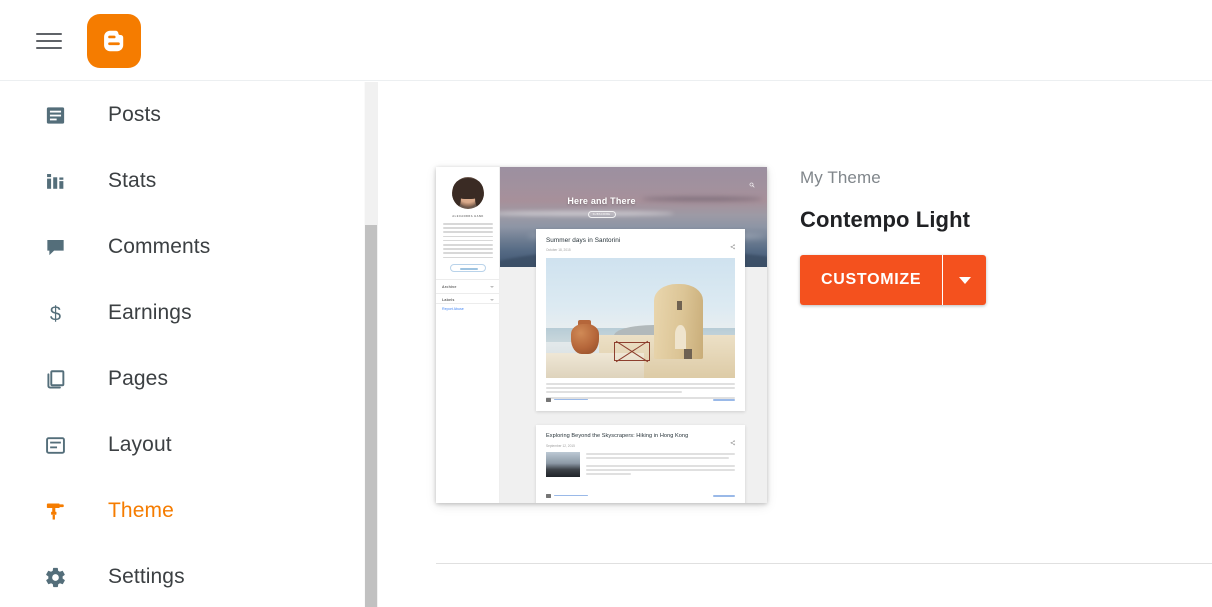 This screenshot has width=1212, height=607. What do you see at coordinates (55, 511) in the screenshot?
I see `theme-icon` at bounding box center [55, 511].